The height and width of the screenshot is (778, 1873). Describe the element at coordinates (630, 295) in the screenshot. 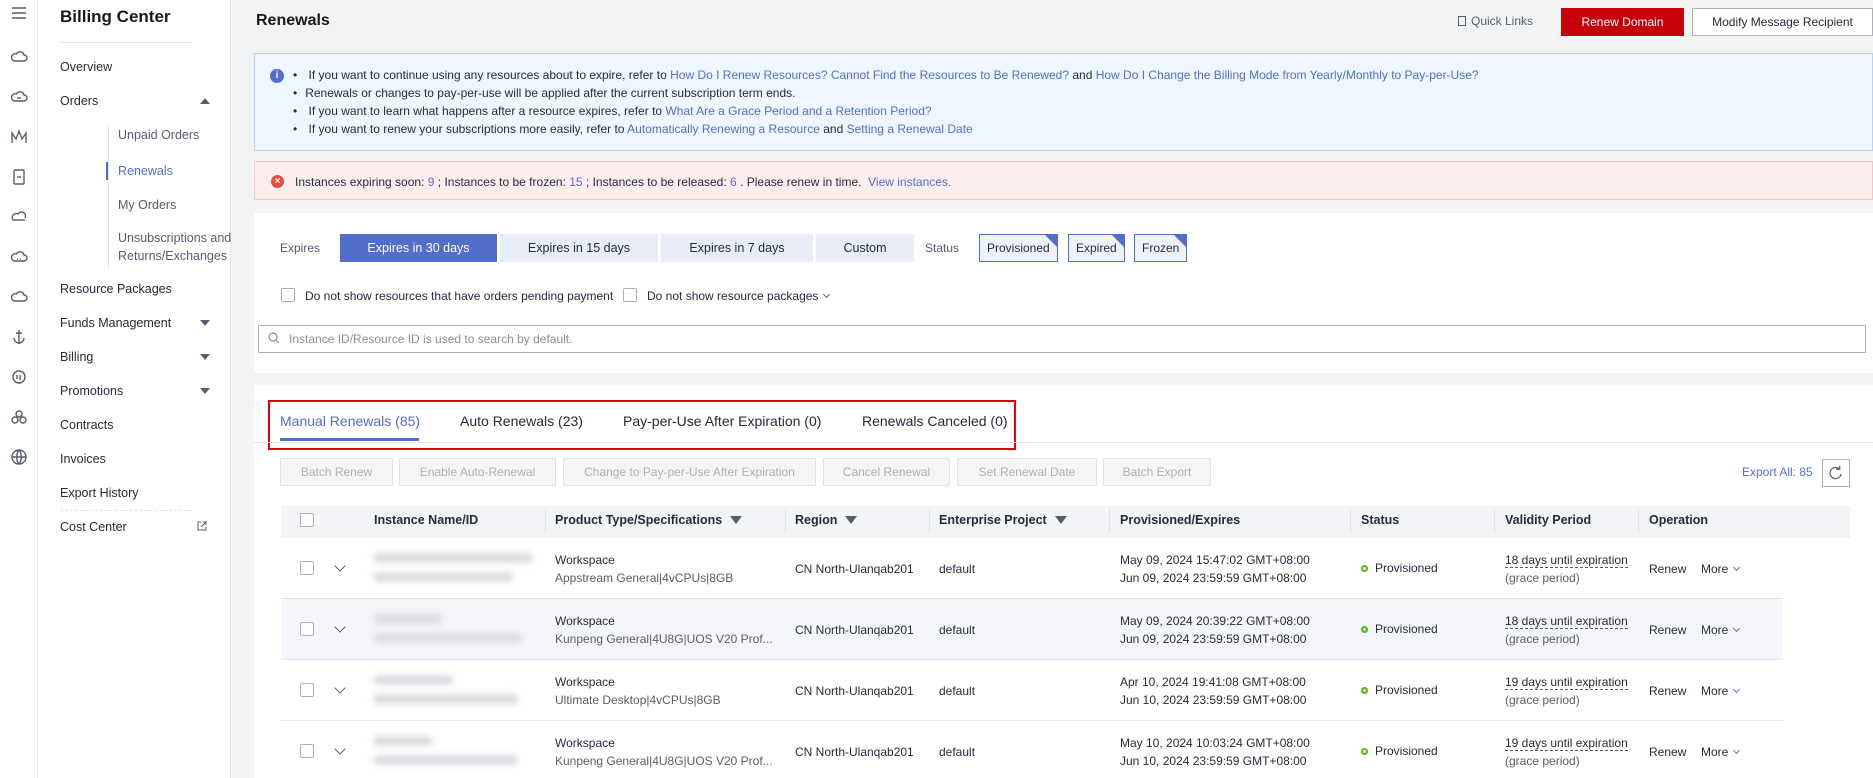

I see `hide-packages-checkbox` at that location.